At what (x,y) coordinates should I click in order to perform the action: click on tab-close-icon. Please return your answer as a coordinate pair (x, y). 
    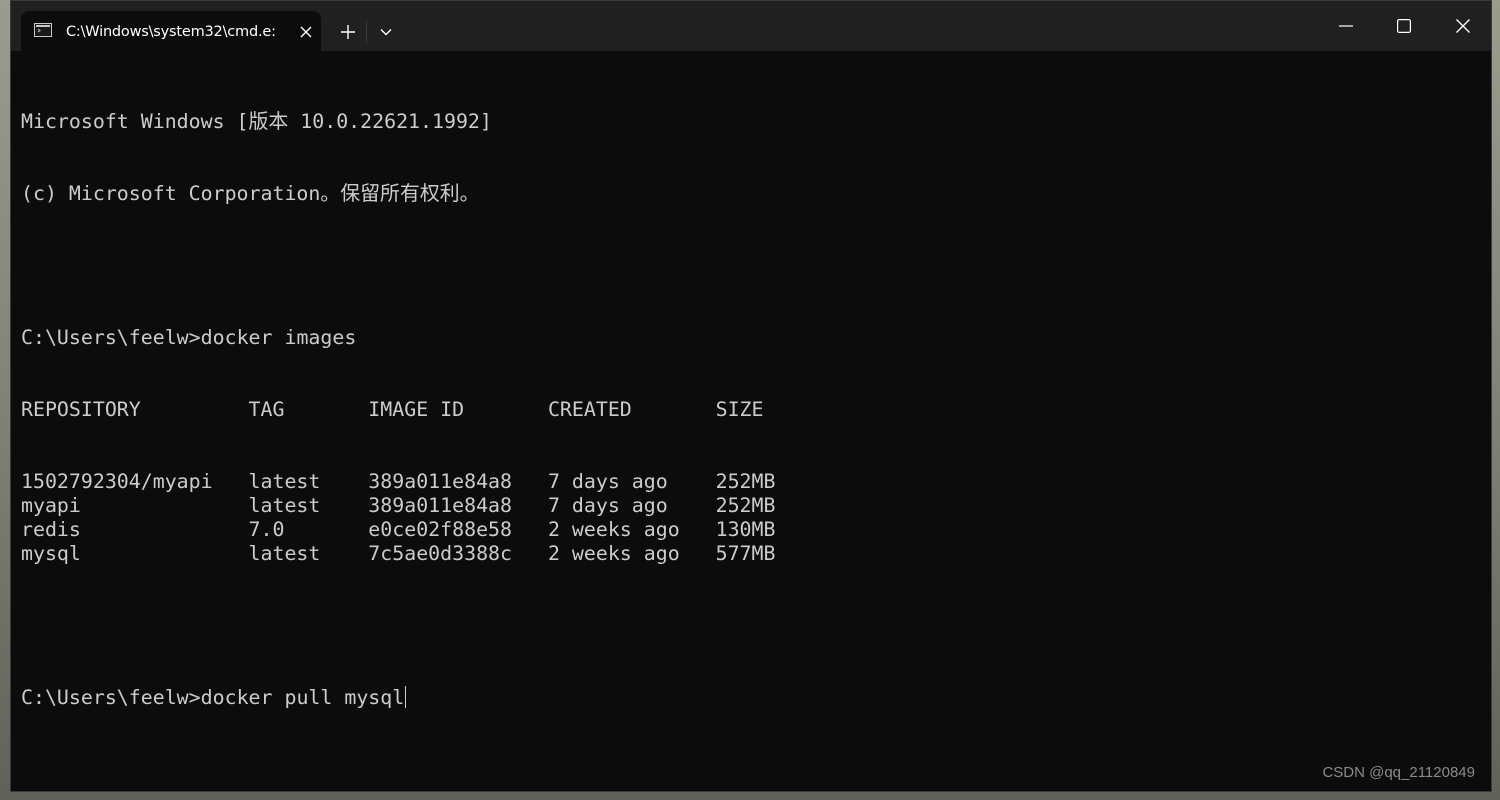
    Looking at the image, I should click on (306, 32).